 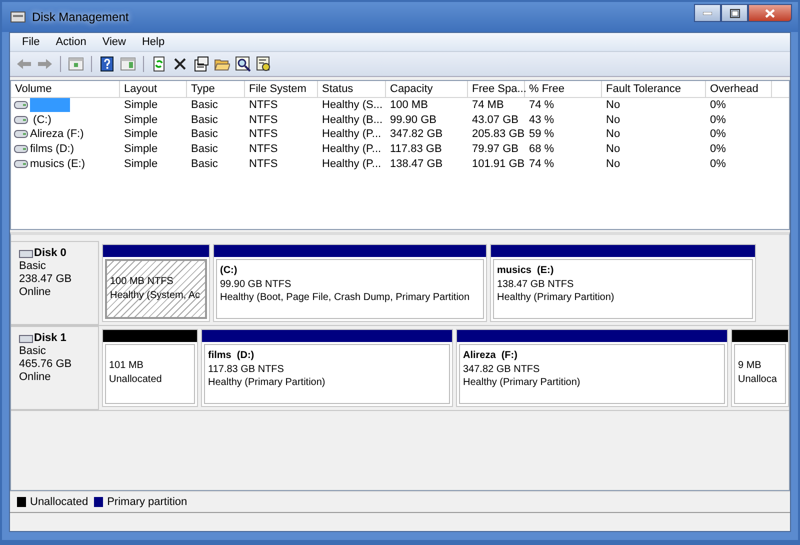 I want to click on menu-item: View, so click(x=114, y=42).